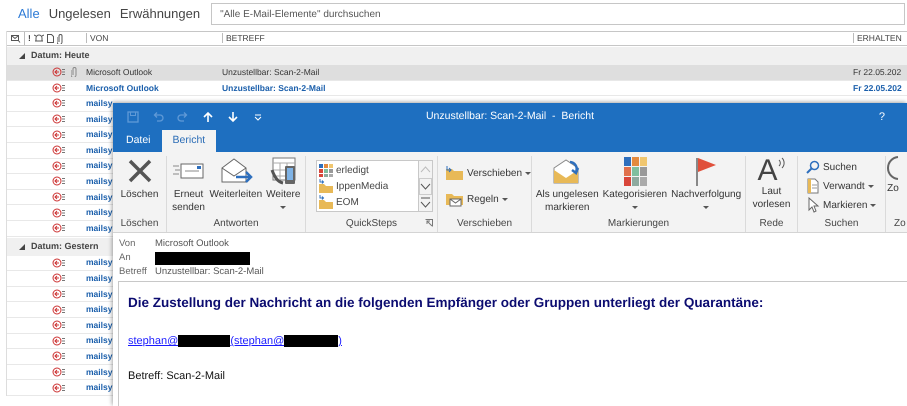  What do you see at coordinates (840, 186) in the screenshot?
I see `ribbon-button: Verwandt` at bounding box center [840, 186].